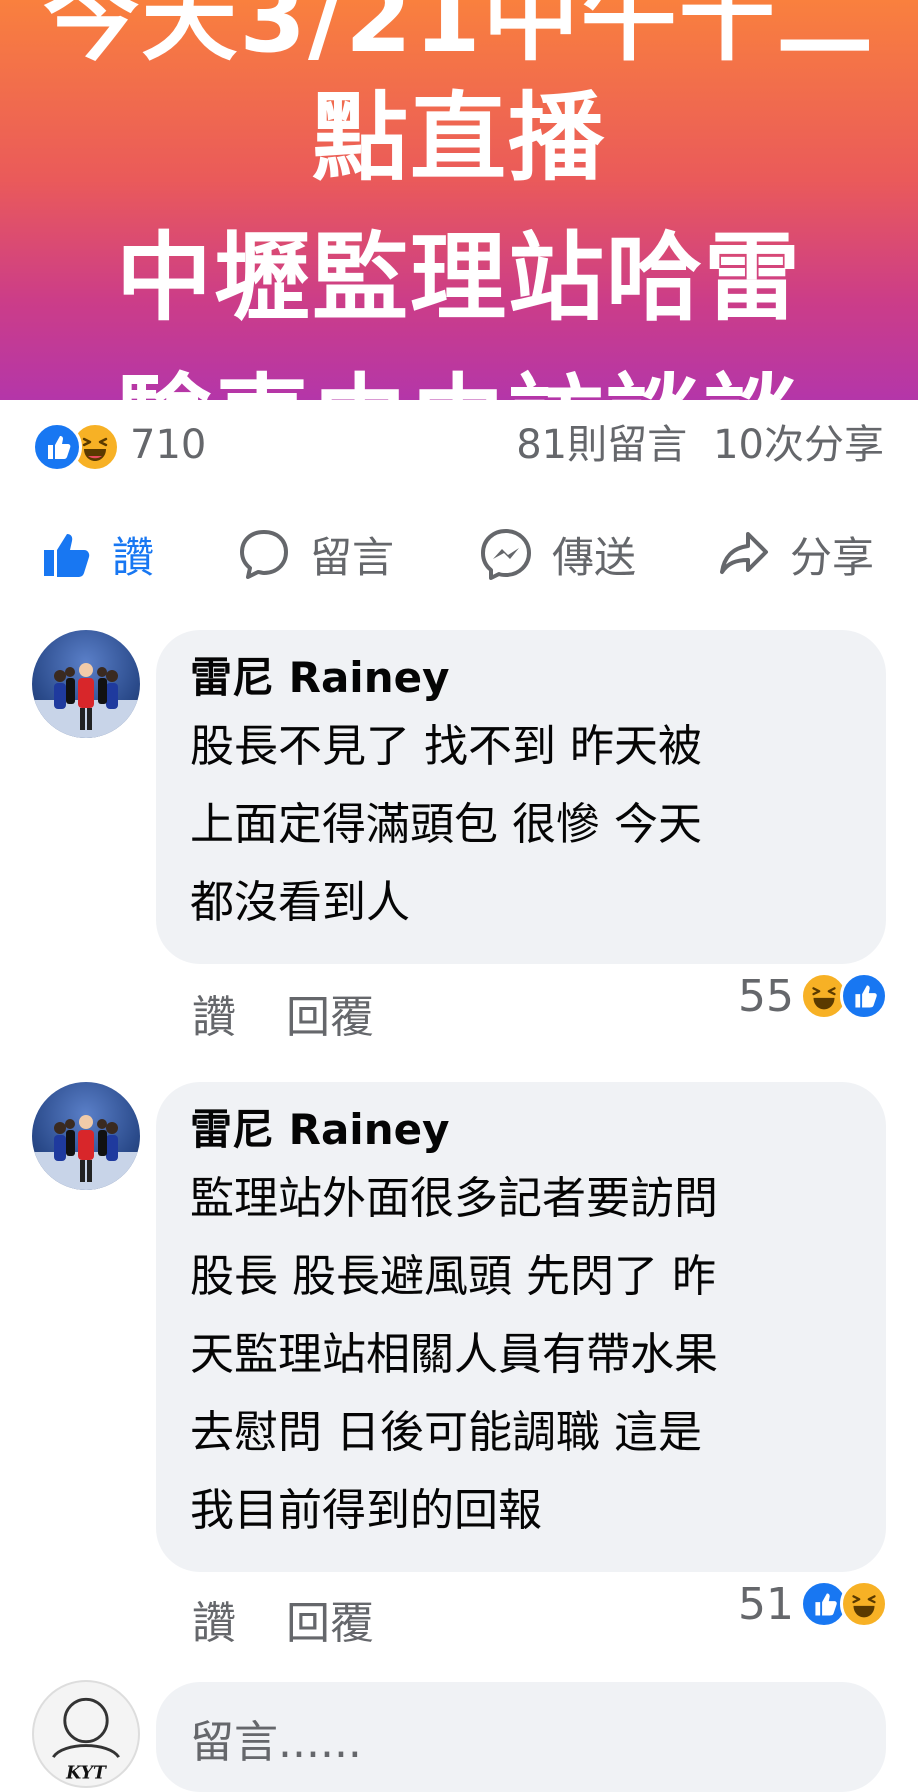 This screenshot has width=918, height=1792. Describe the element at coordinates (453, 1276) in the screenshot. I see `comment-line: 股長 股長避風頭 先閃了 昨` at that location.